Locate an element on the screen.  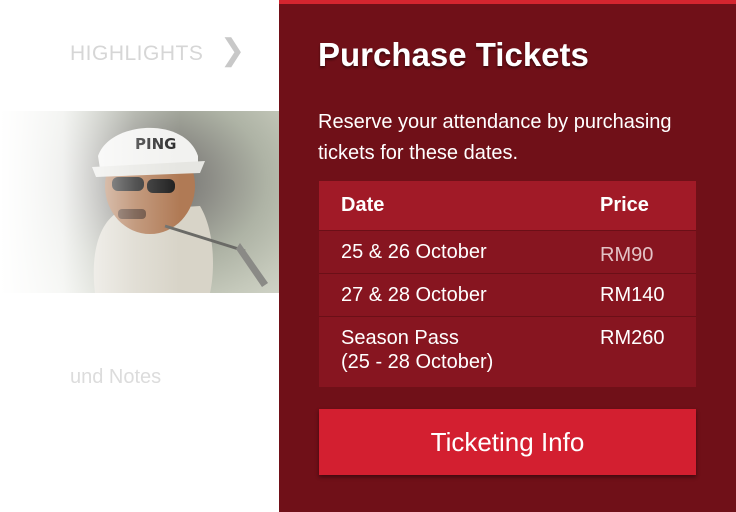
row-price: RM140 is located at coordinates (632, 295).